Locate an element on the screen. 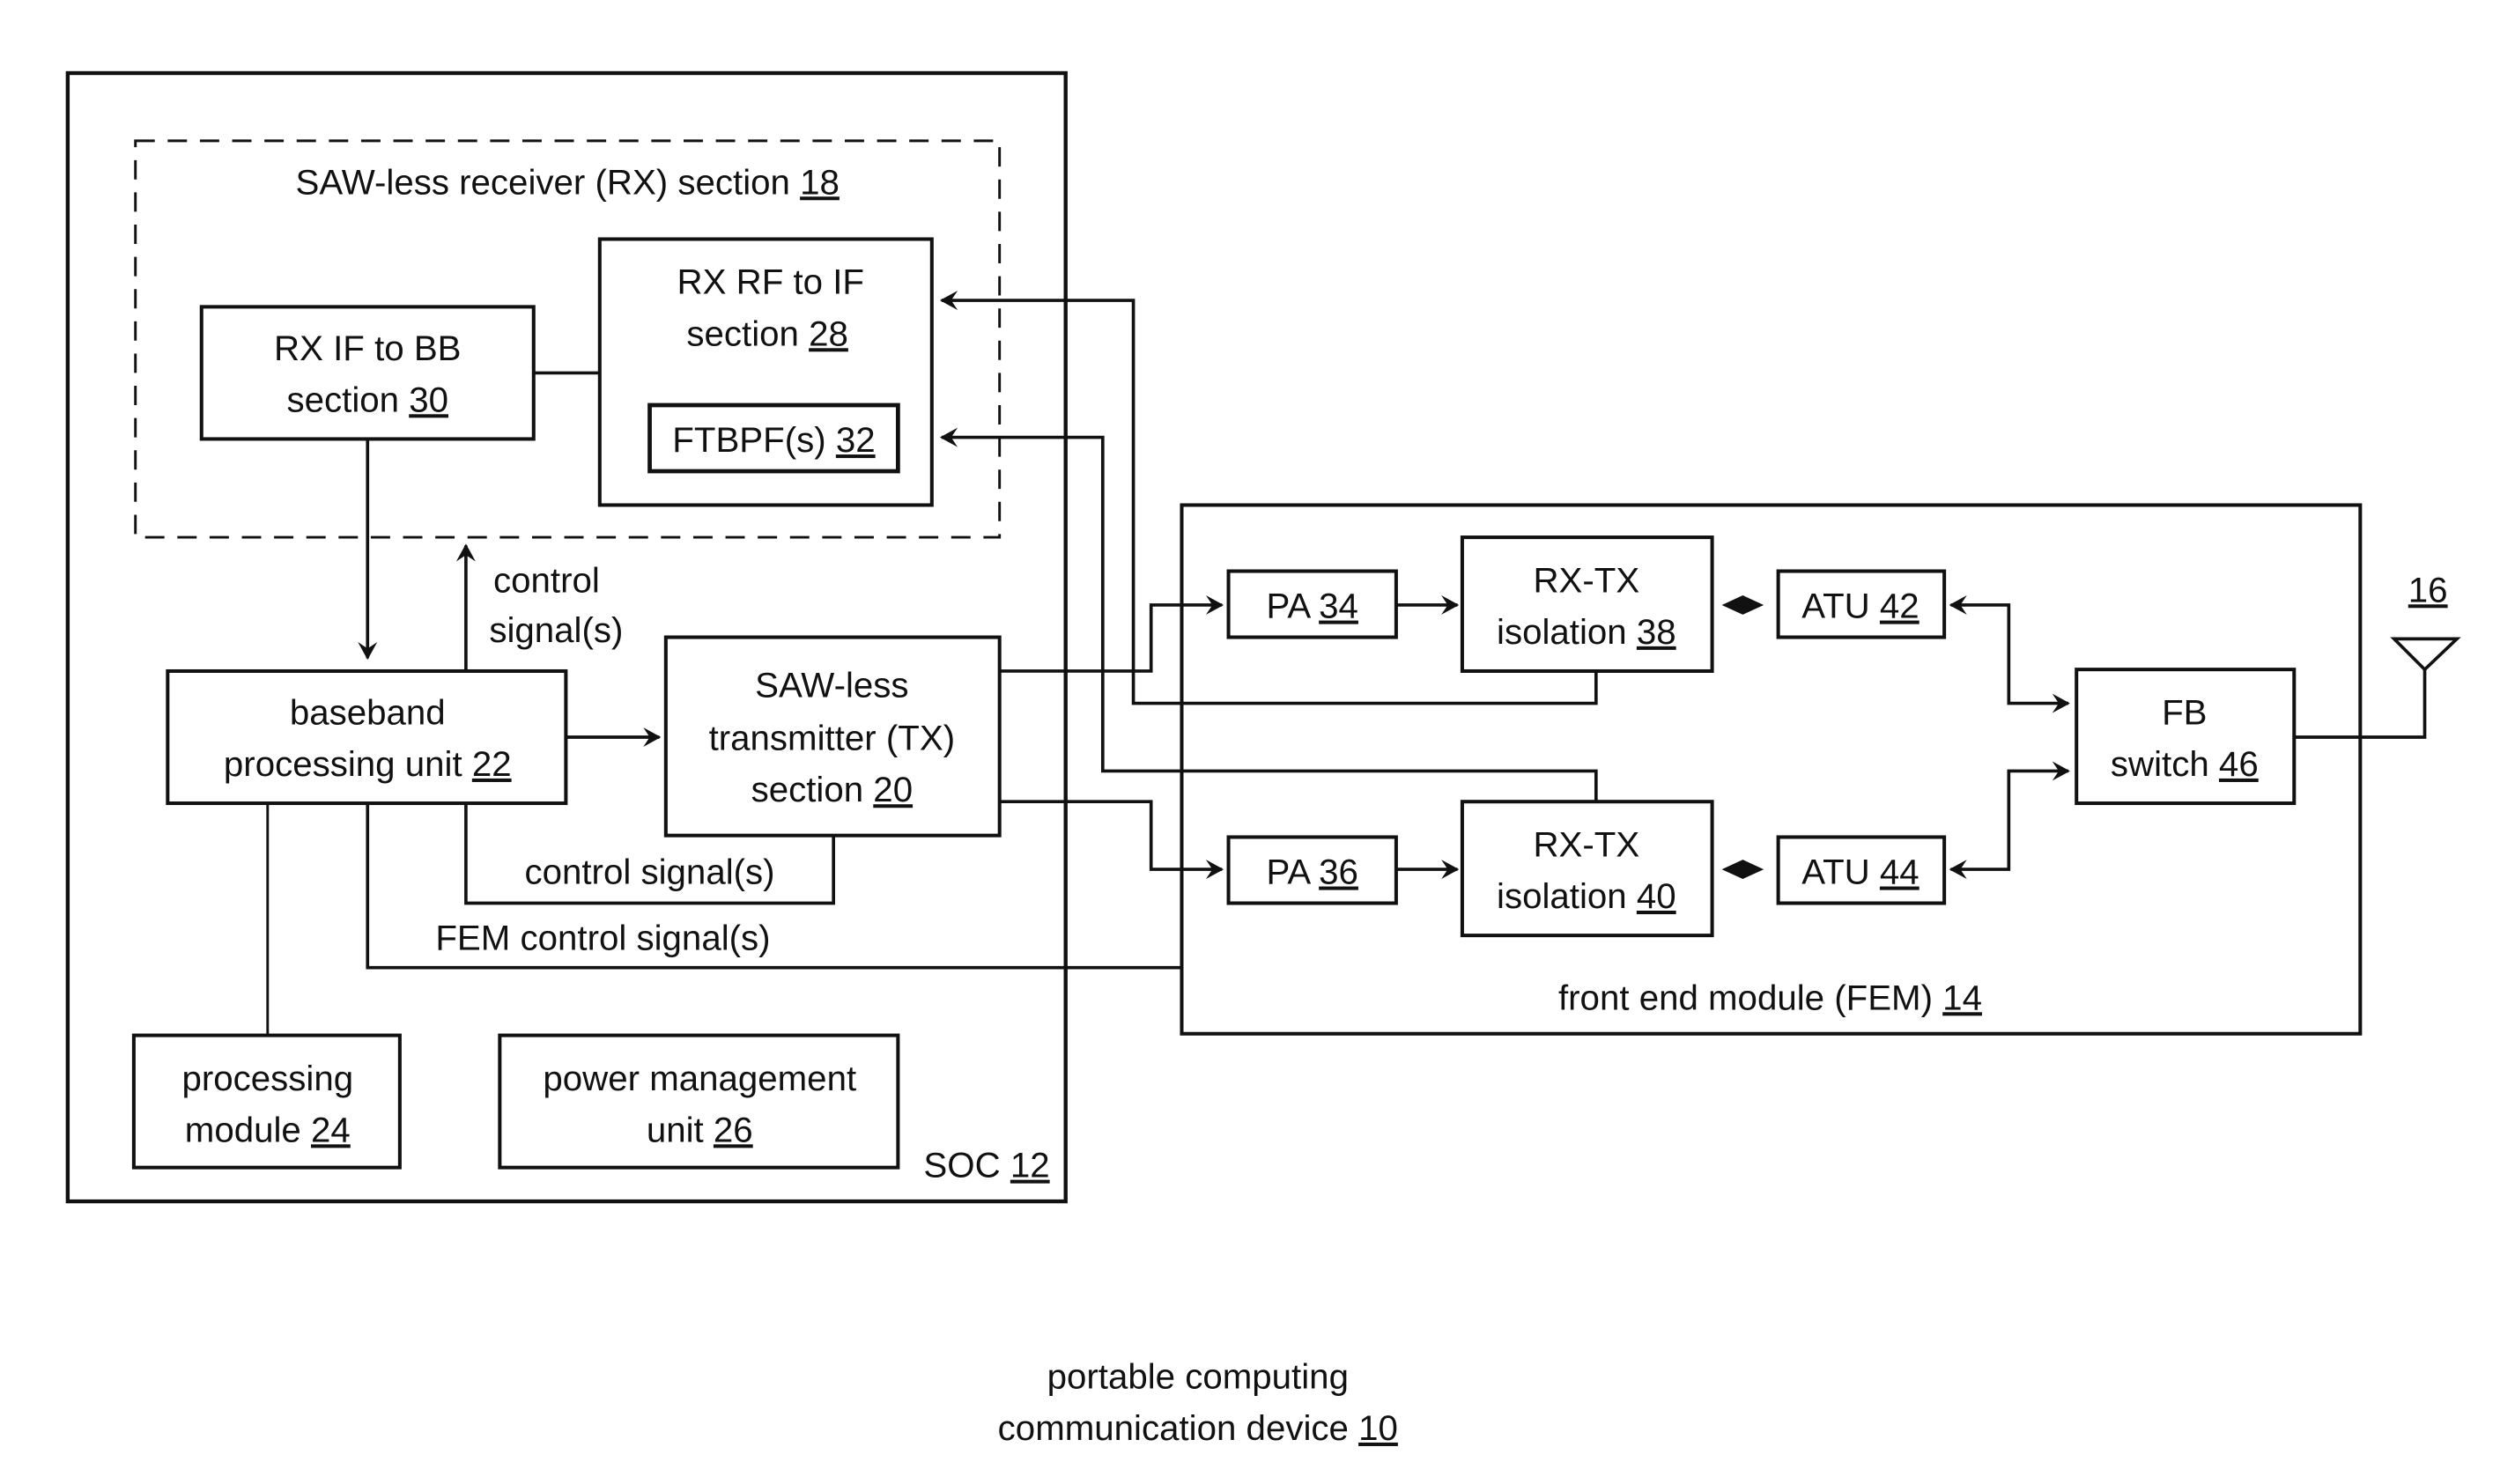  rx-section-label: SAW-less receiver (RX) section 18 is located at coordinates (568, 182).